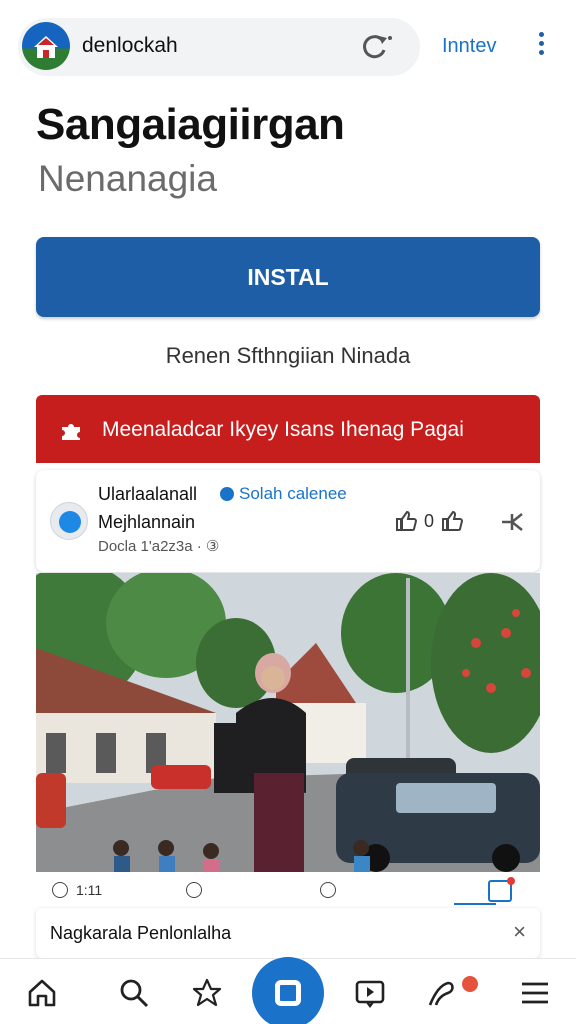 The width and height of the screenshot is (576, 1024). What do you see at coordinates (69, 521) in the screenshot?
I see `avatar` at bounding box center [69, 521].